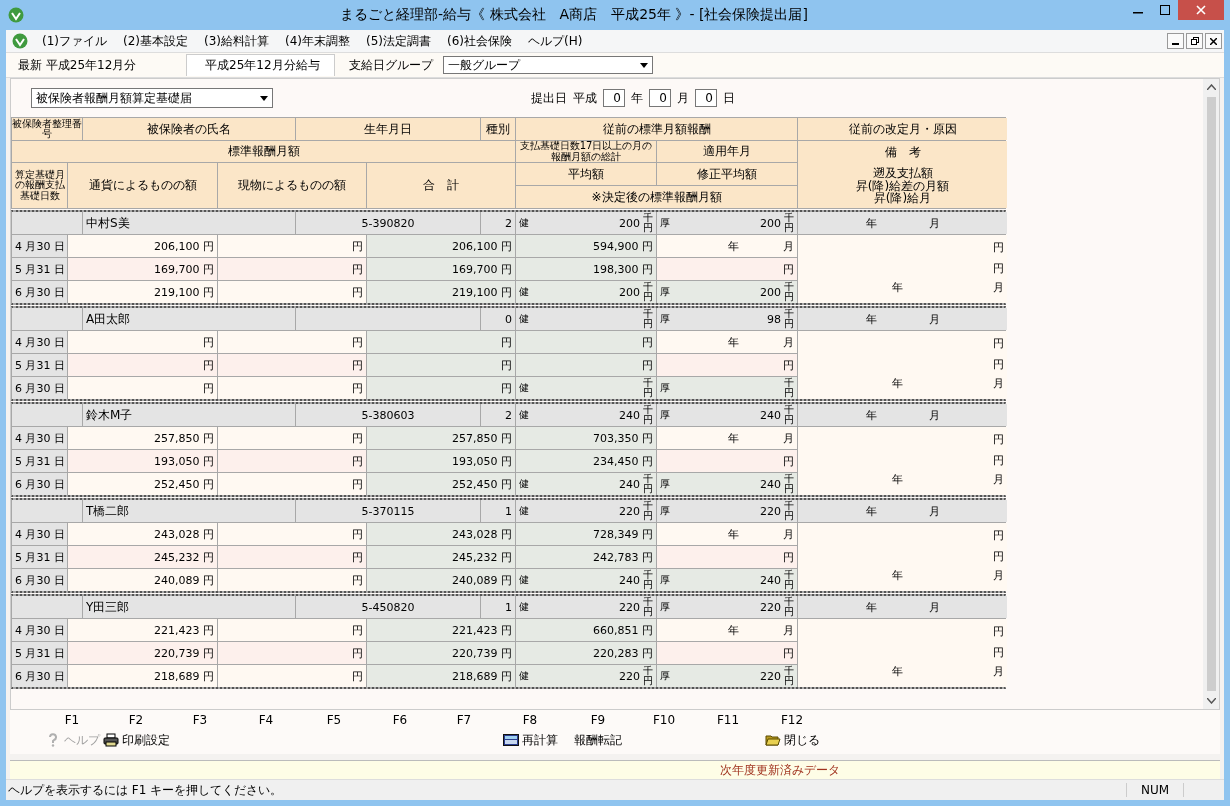 This screenshot has height=806, width=1230. What do you see at coordinates (1211, 87) in the screenshot?
I see `scroll-up-icon` at bounding box center [1211, 87].